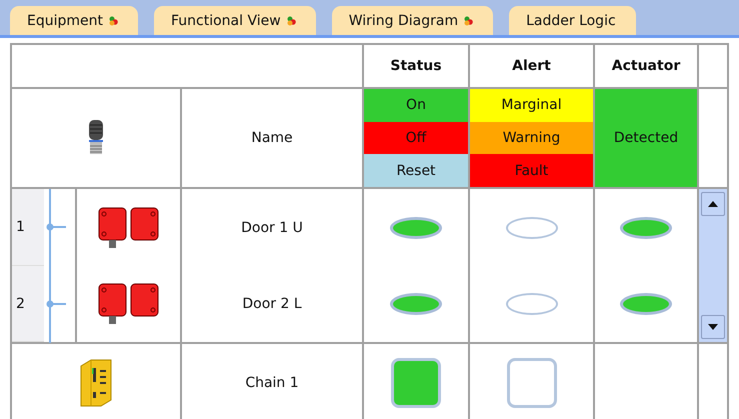  I want to click on table-cell: Chain 1, so click(273, 381).